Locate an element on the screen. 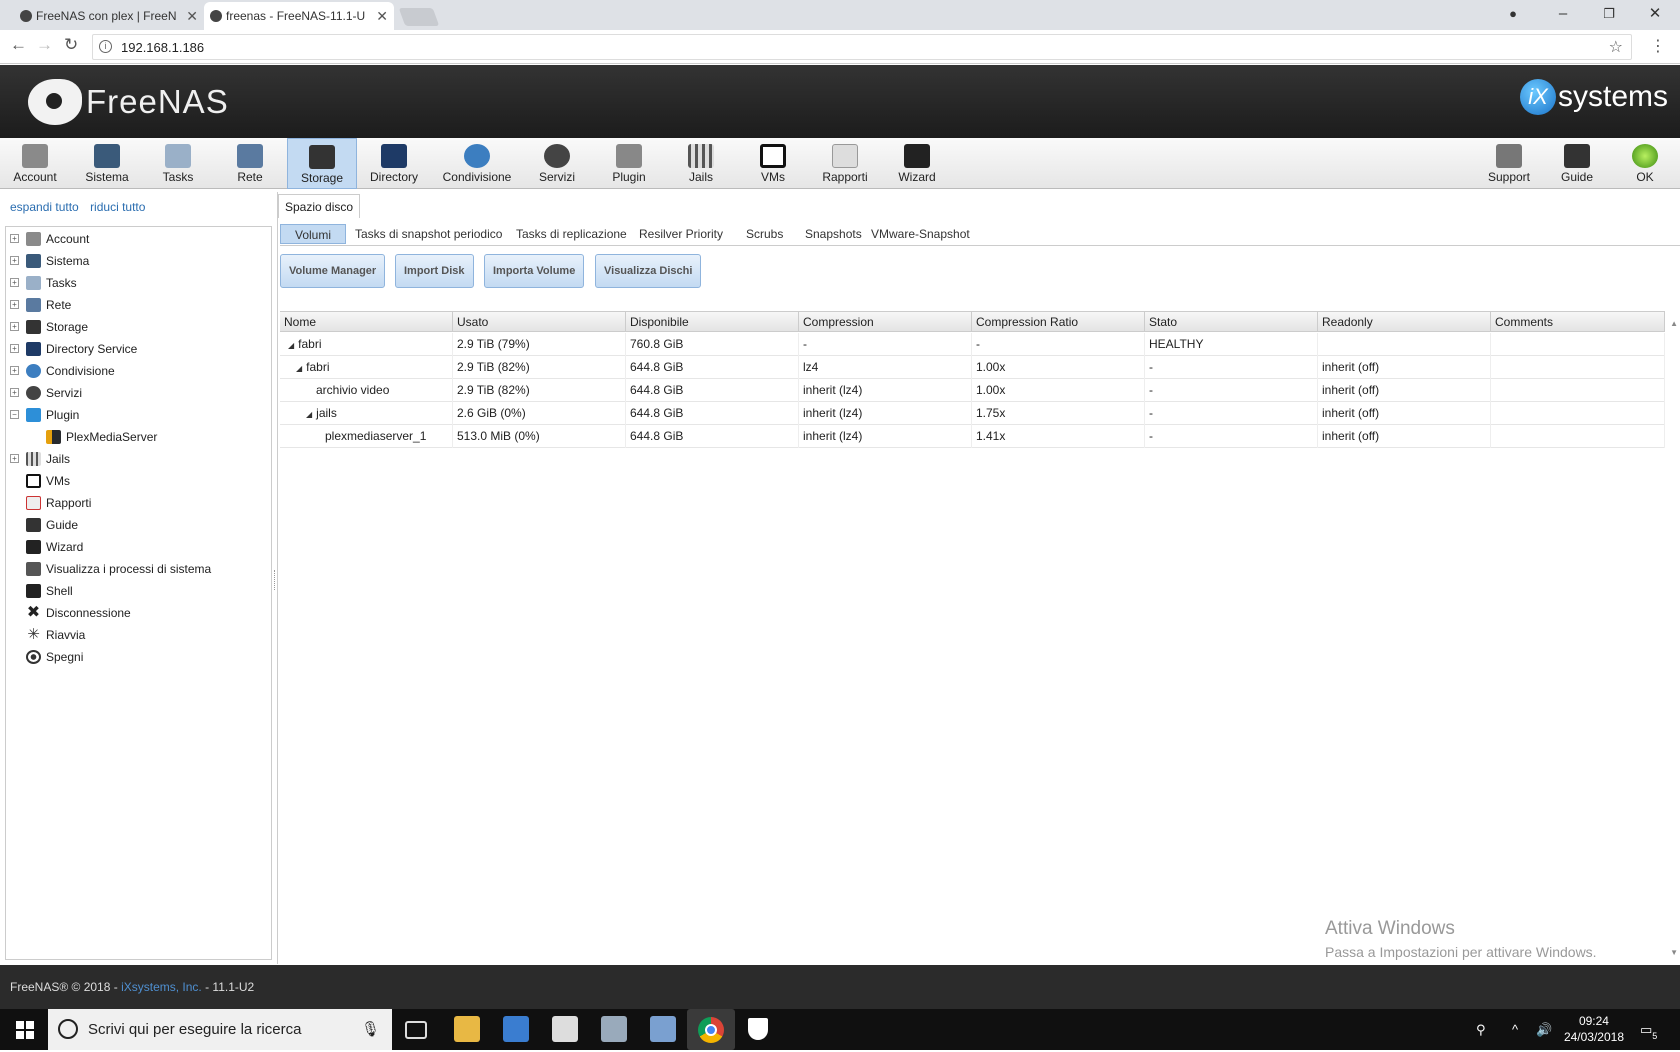  column-header: Disponibile is located at coordinates (712, 322).